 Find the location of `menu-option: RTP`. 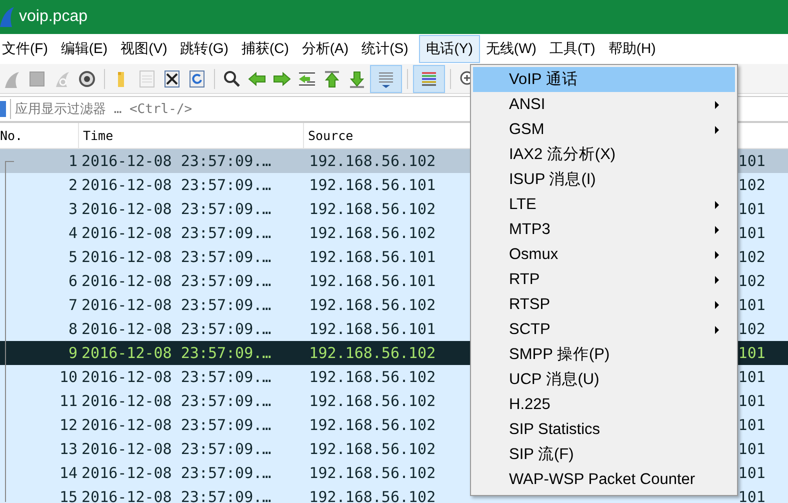

menu-option: RTP is located at coordinates (604, 279).